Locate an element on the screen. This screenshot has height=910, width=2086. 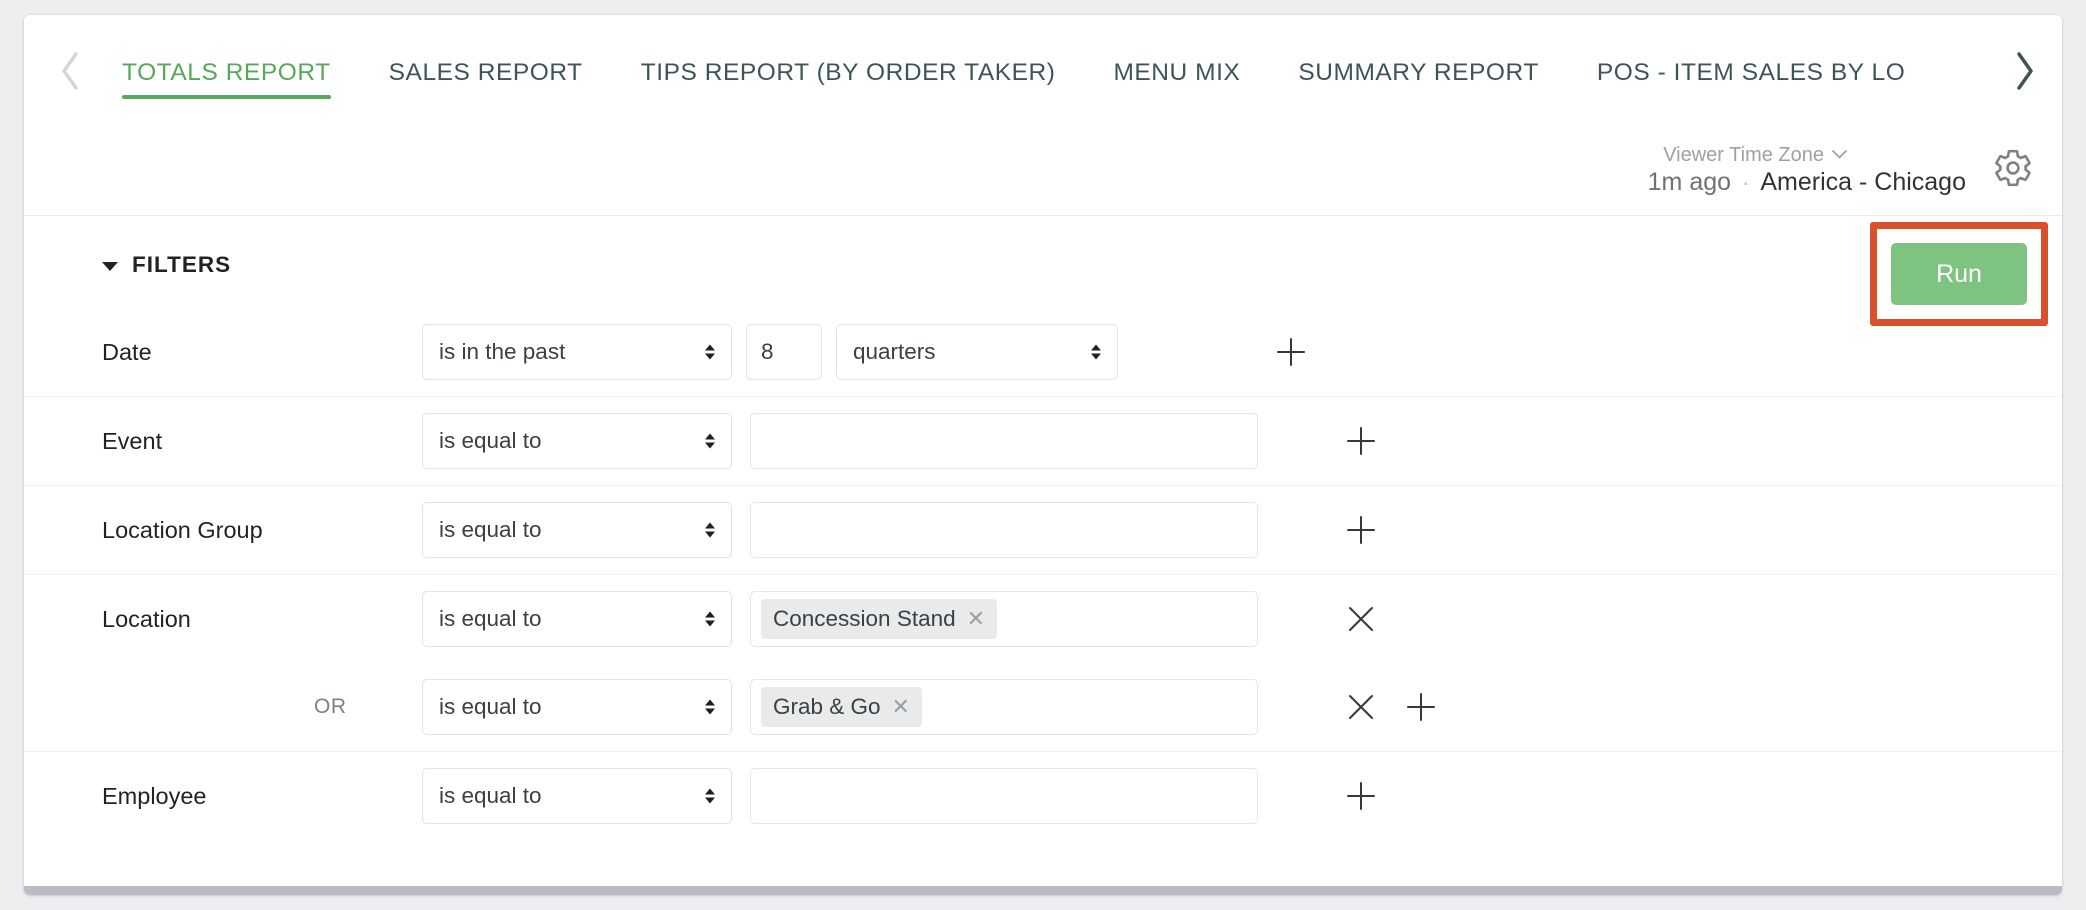
tab-pos-item-sales-by-location: POS - ITEM SALES BY LO is located at coordinates (1751, 71).